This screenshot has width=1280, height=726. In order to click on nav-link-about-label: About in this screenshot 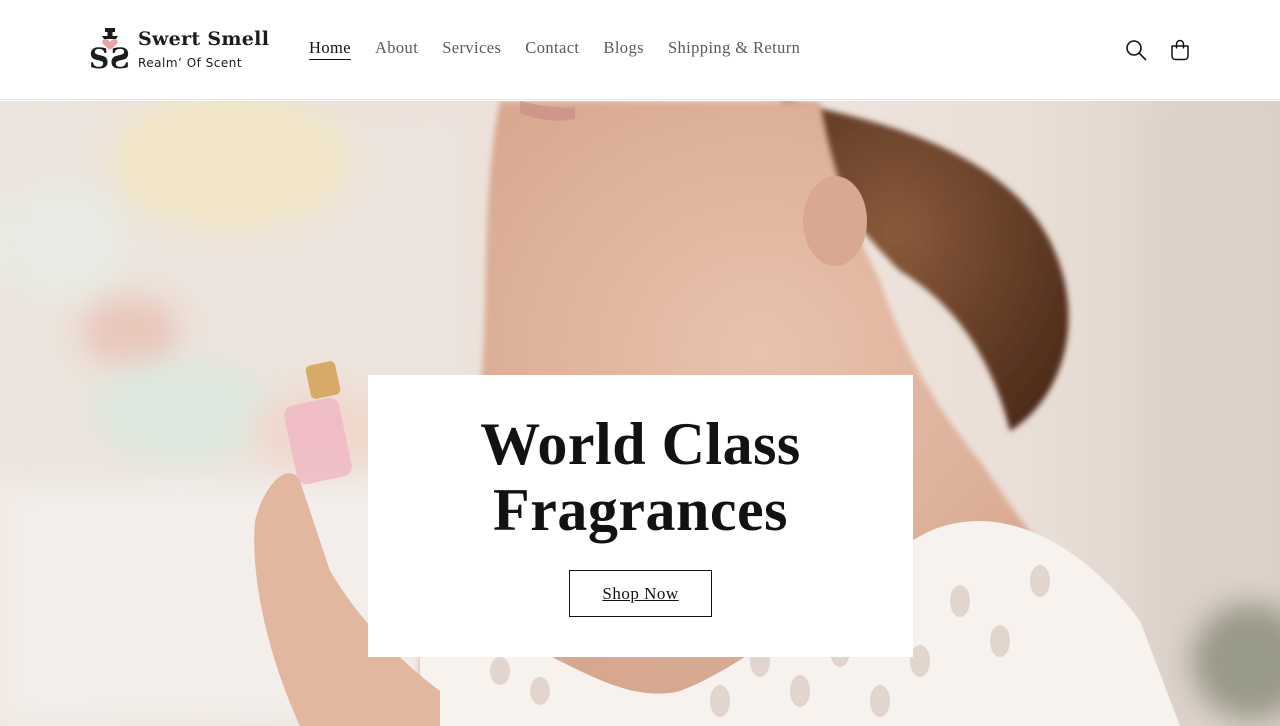, I will do `click(396, 47)`.